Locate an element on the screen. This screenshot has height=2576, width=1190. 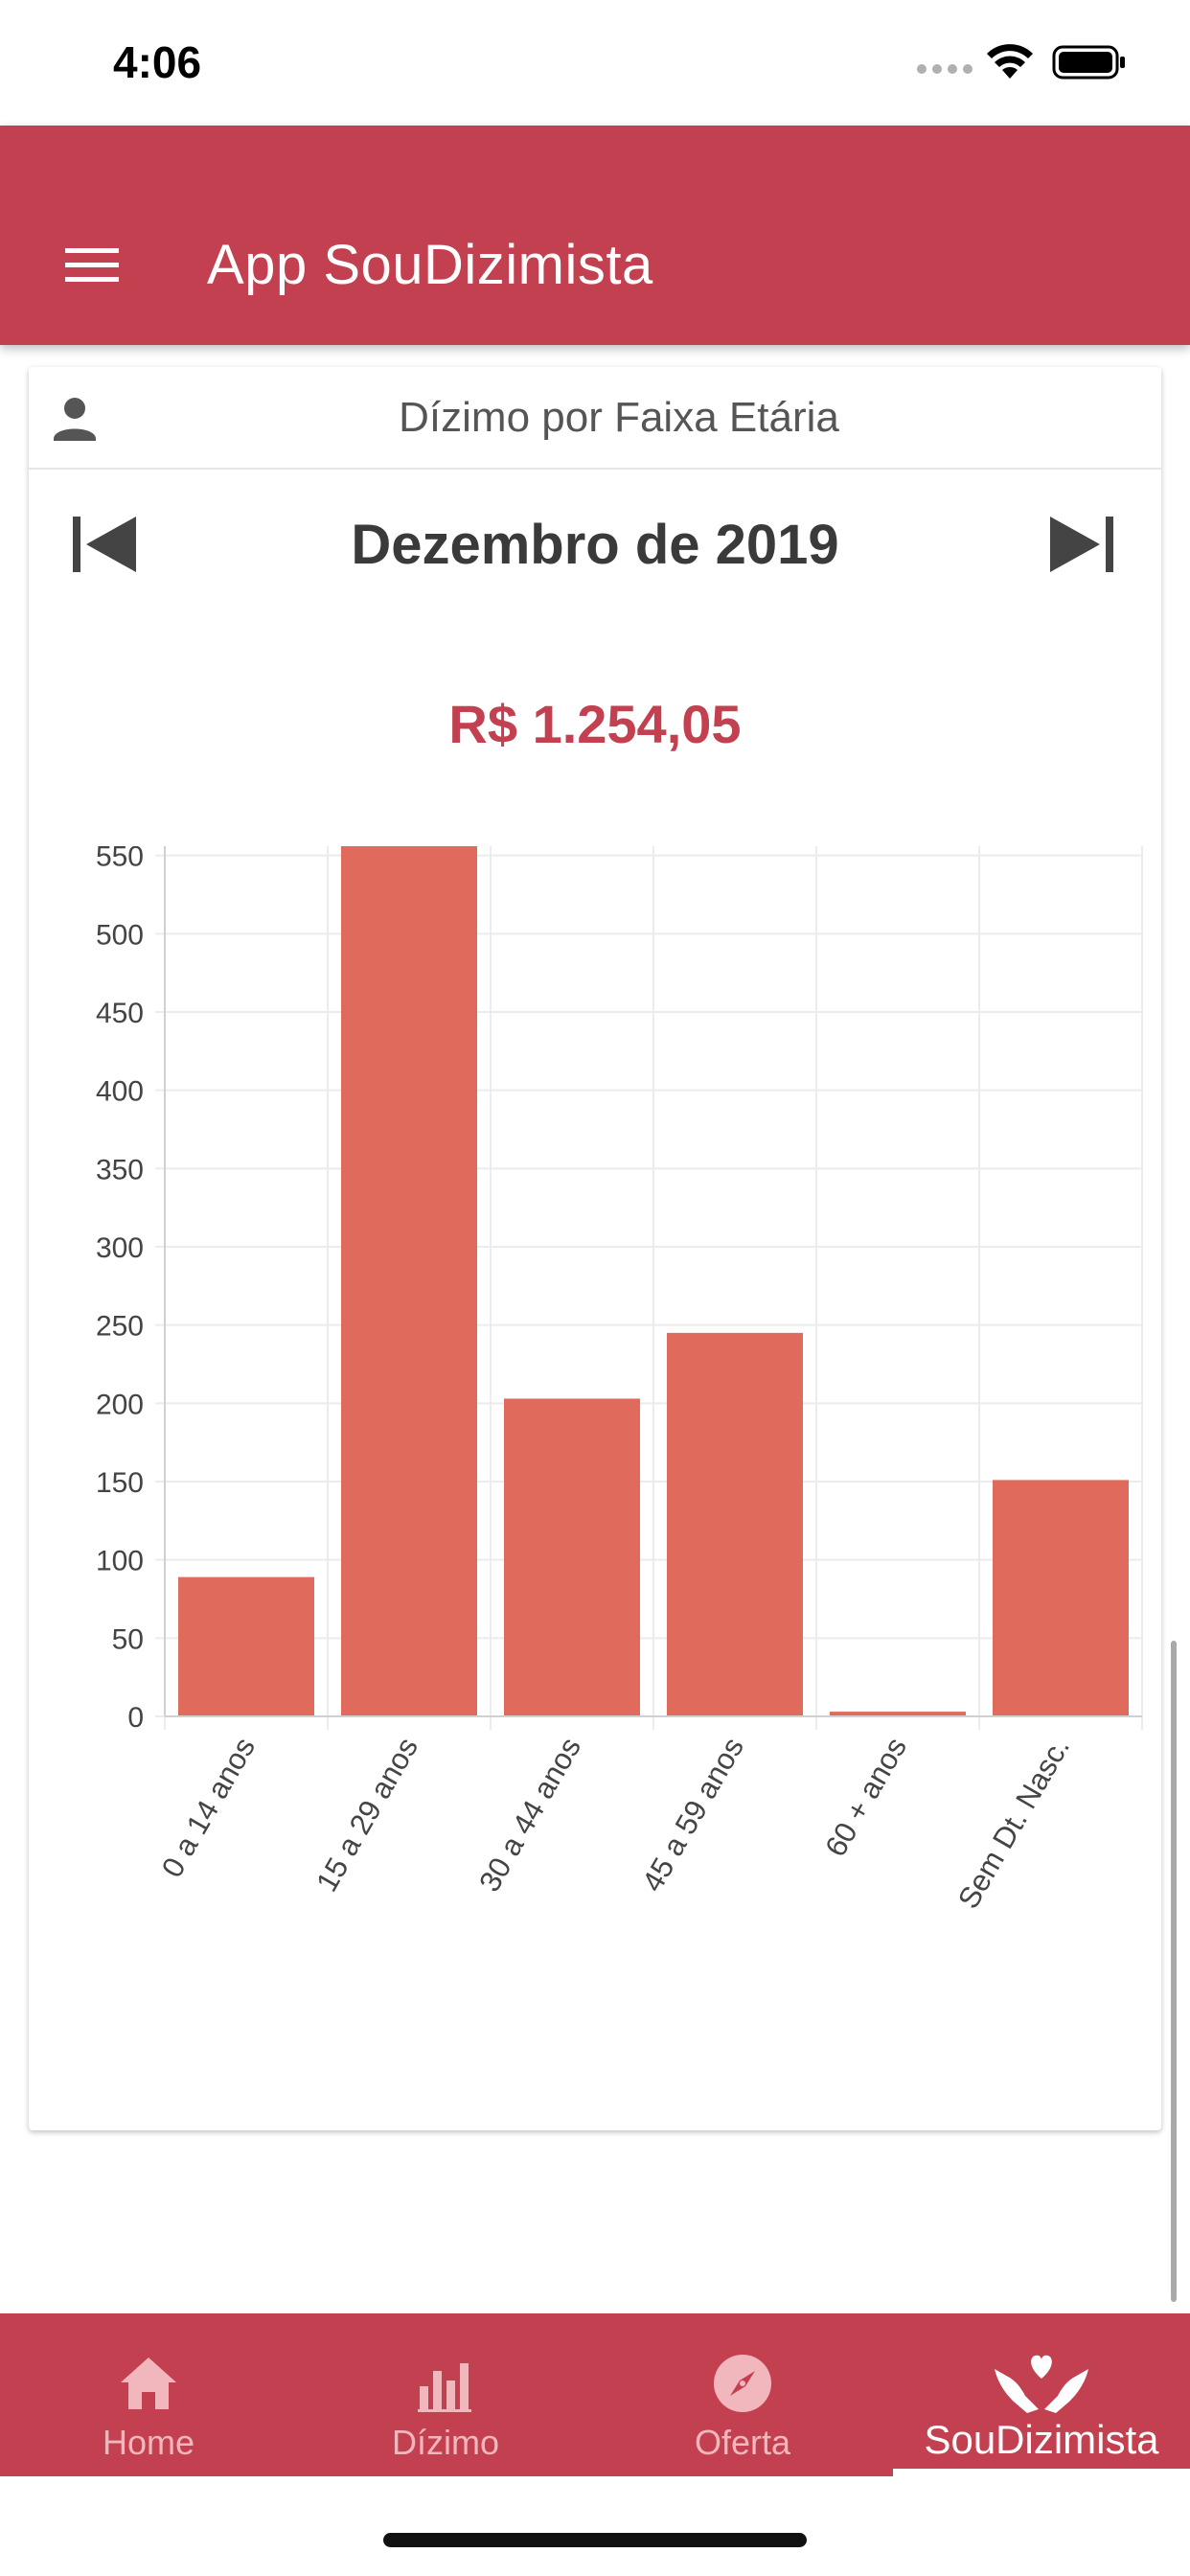
nav-item-soudizimista: SouDizimista is located at coordinates (1041, 2394).